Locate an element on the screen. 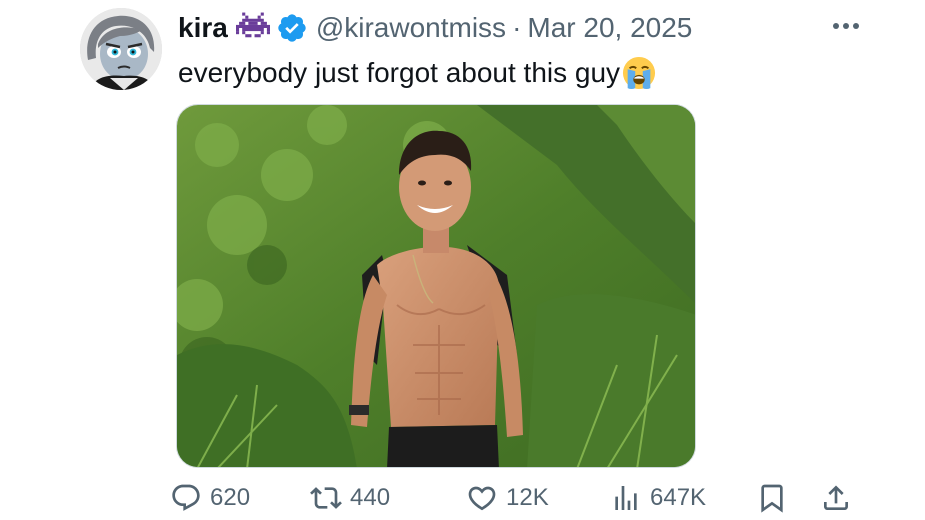 The image size is (925, 520). repost-count: 440 is located at coordinates (370, 497).